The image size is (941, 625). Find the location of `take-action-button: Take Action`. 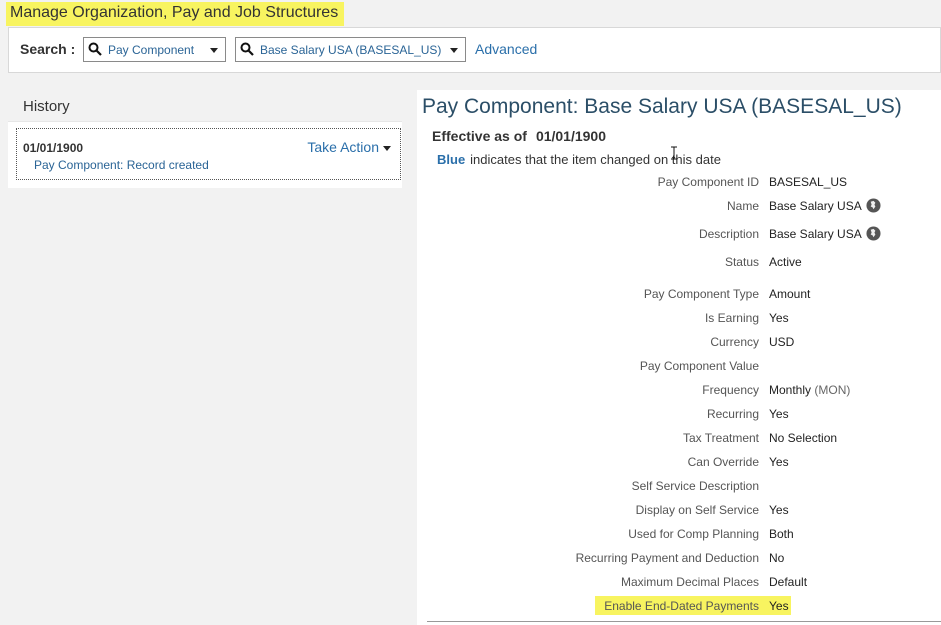

take-action-button: Take Action is located at coordinates (349, 147).